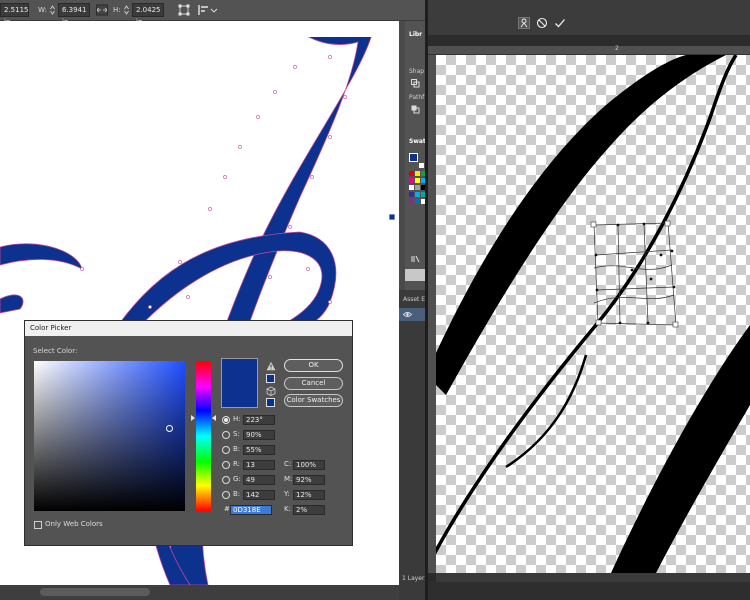 This screenshot has width=750, height=600. I want to click on shape-panel-label: Shap, so click(417, 71).